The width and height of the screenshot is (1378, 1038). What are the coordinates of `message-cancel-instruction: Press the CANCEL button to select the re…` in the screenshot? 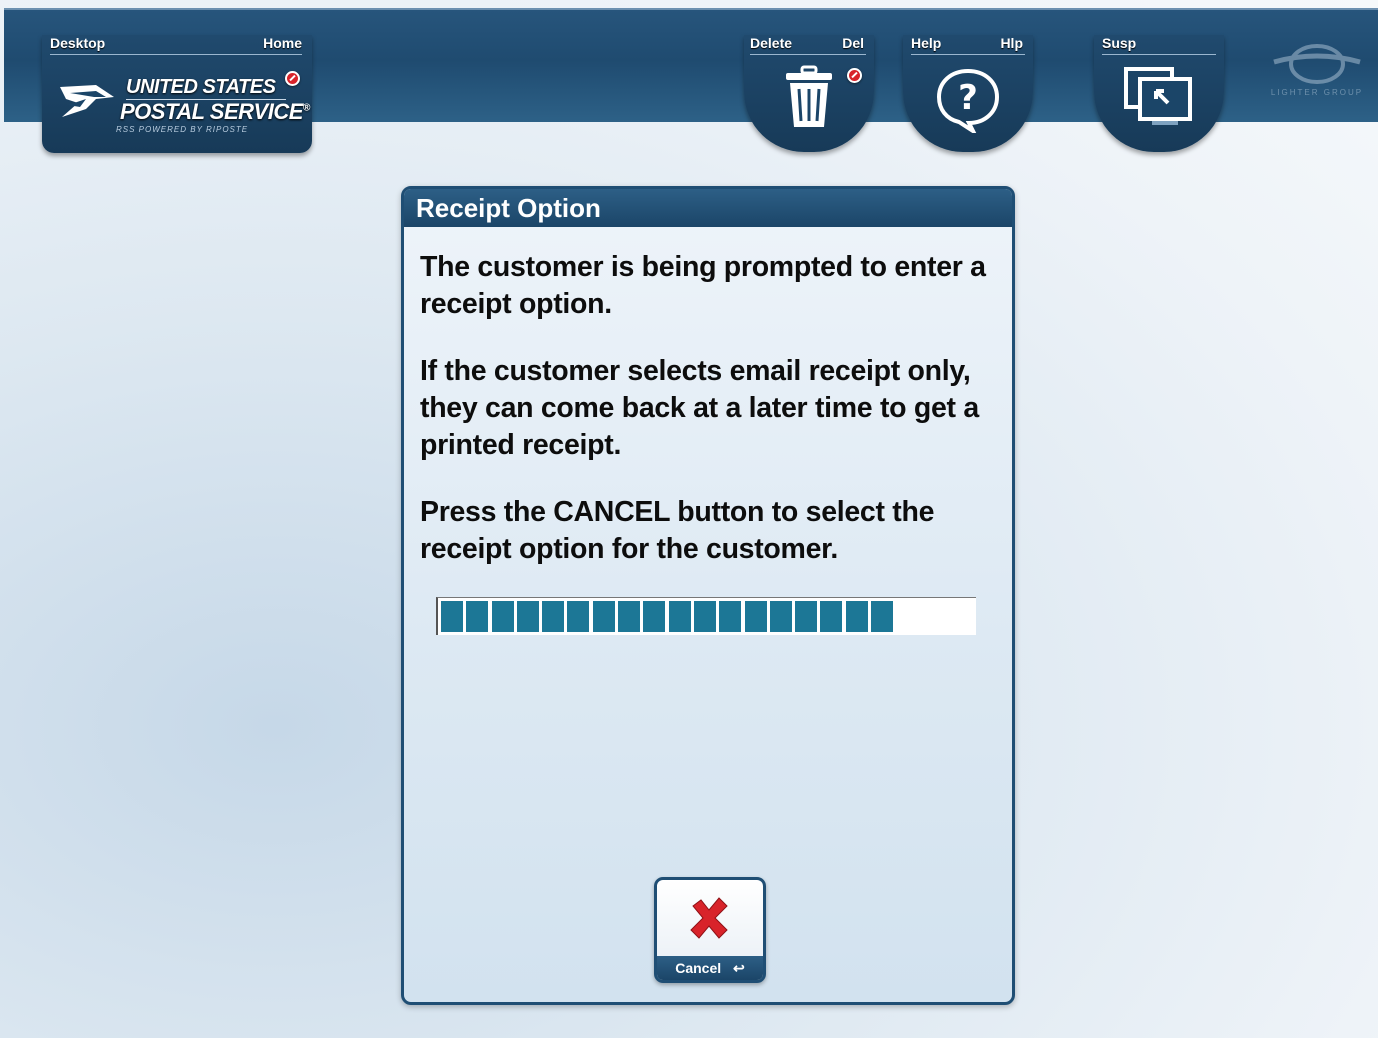 It's located at (677, 530).